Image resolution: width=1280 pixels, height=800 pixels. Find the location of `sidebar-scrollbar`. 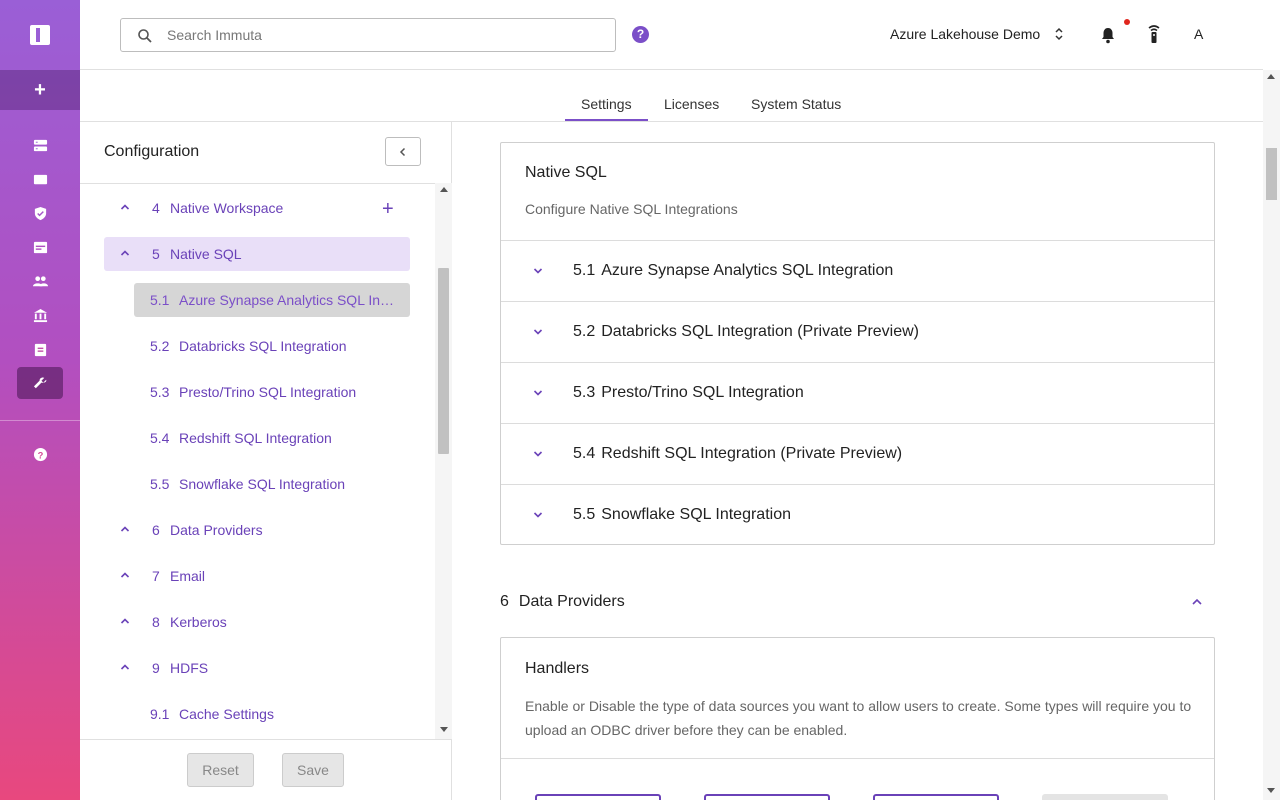

sidebar-scrollbar is located at coordinates (443, 461).